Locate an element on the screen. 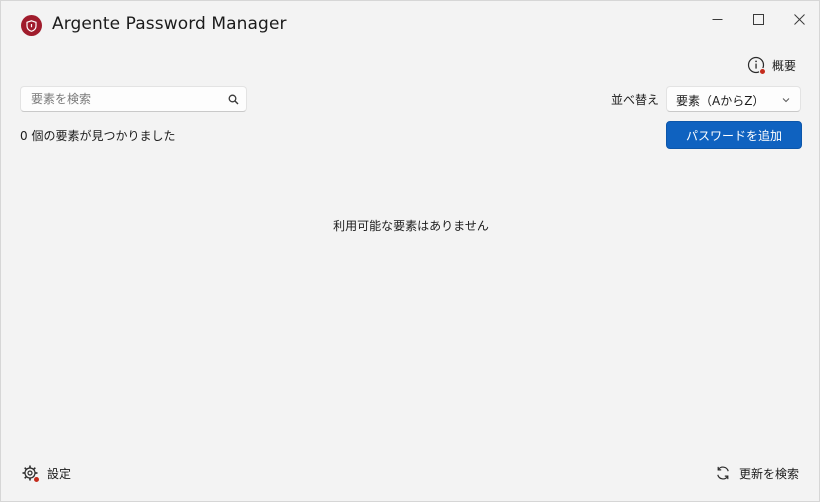 The height and width of the screenshot is (502, 820). close-icon is located at coordinates (799, 19).